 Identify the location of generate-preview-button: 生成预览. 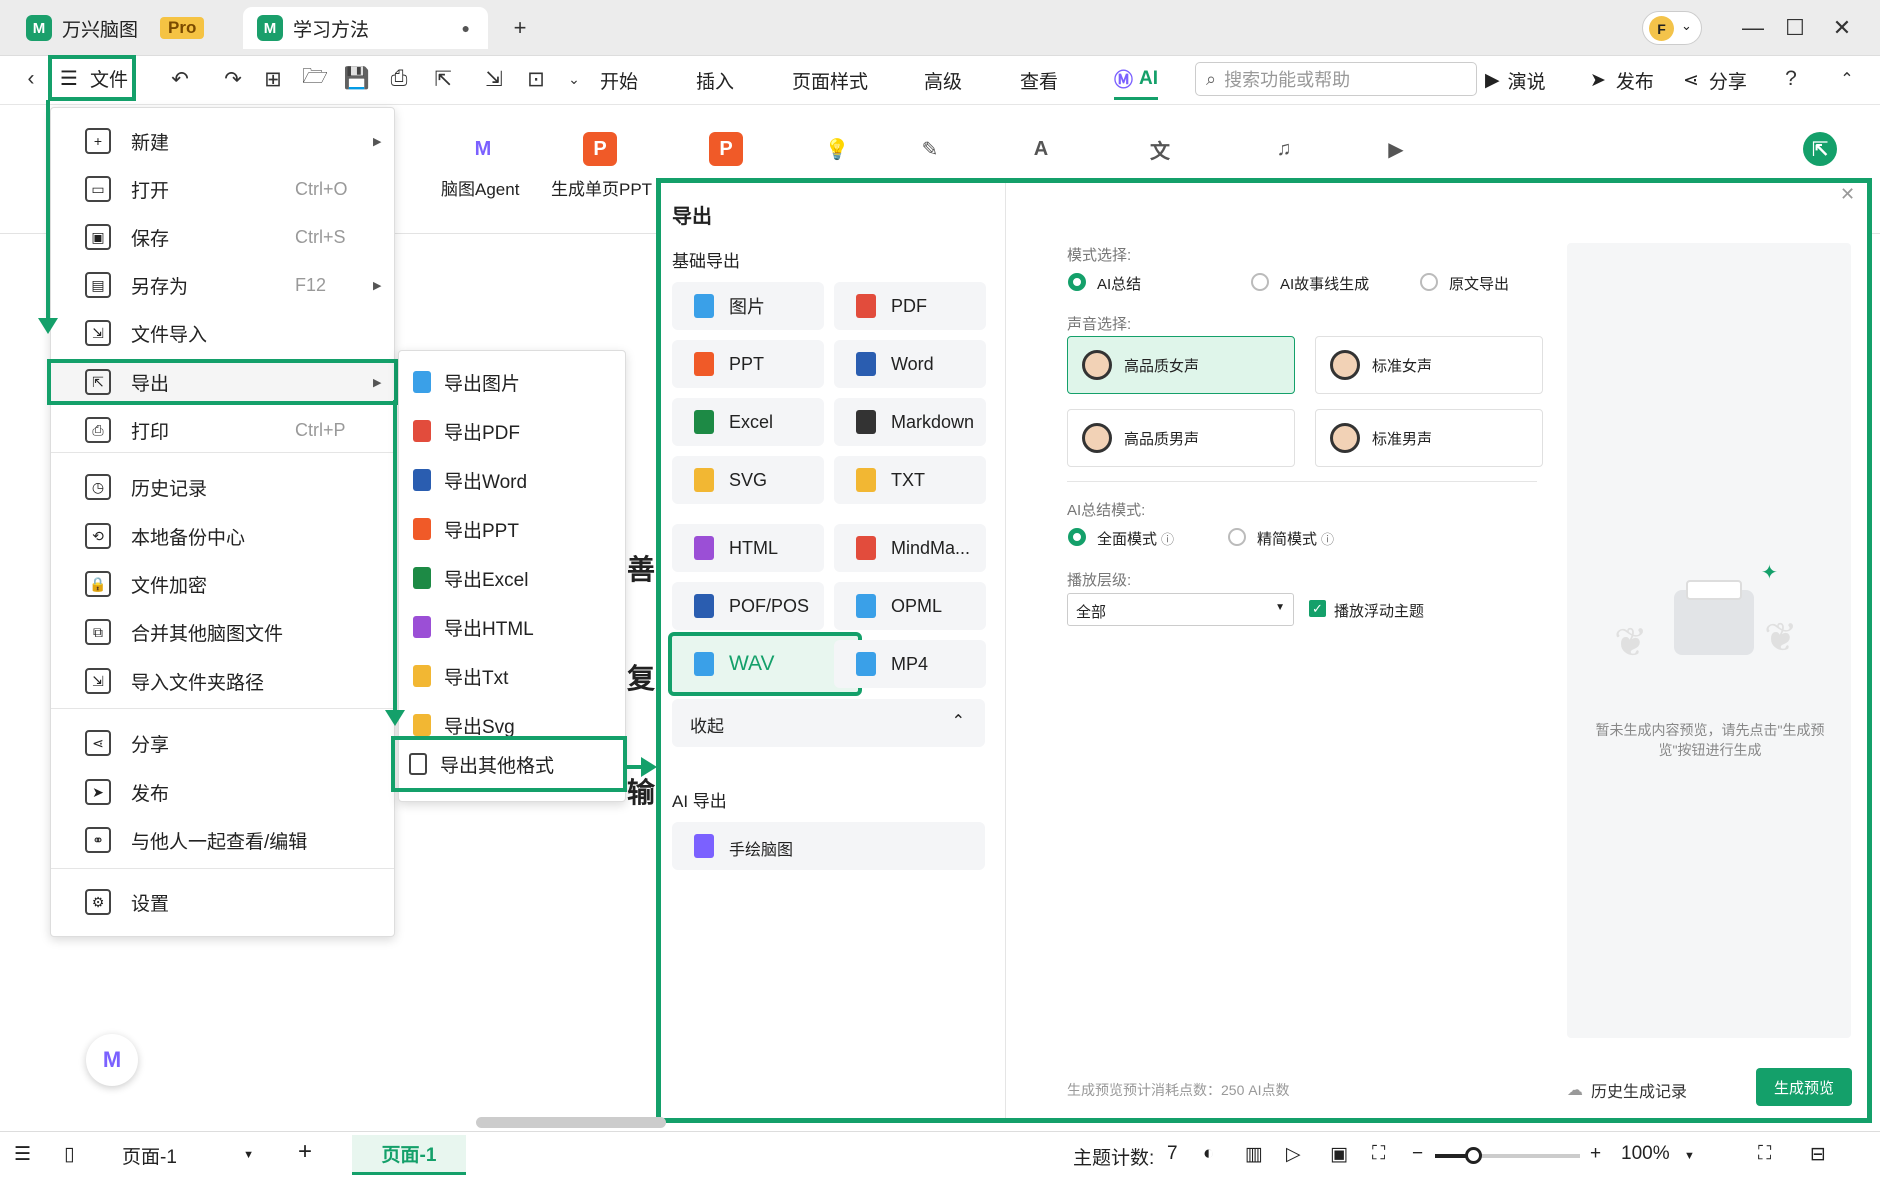
(1804, 1087).